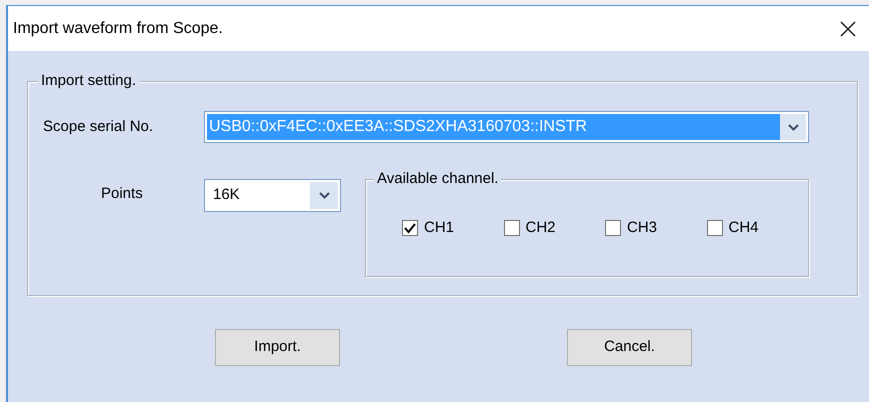 Image resolution: width=869 pixels, height=402 pixels. I want to click on points-value: 16K, so click(226, 195).